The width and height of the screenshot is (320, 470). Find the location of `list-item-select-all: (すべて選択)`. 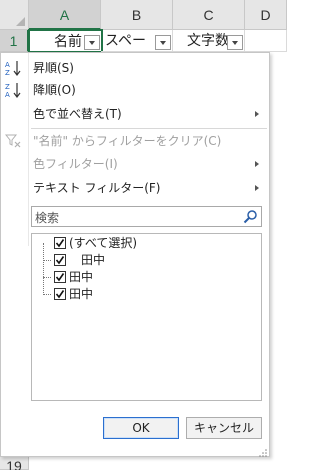

list-item-select-all: (すべて選択) is located at coordinates (142, 243).